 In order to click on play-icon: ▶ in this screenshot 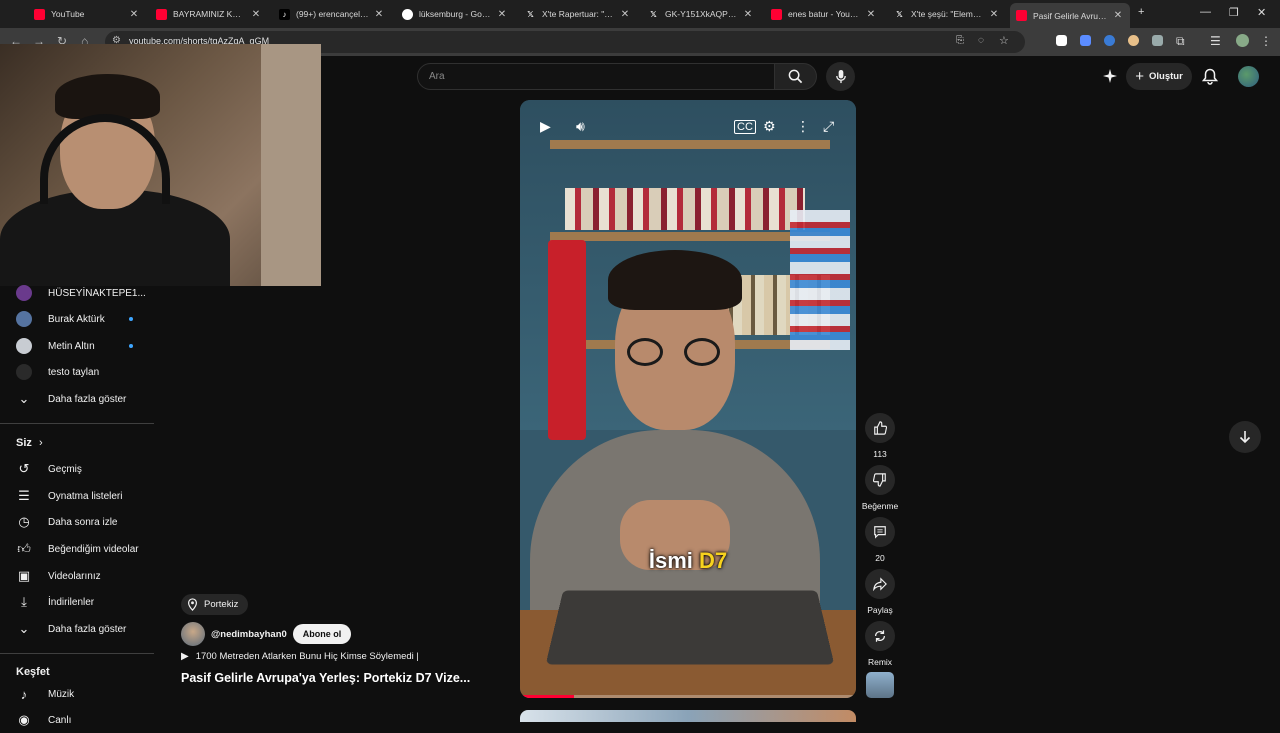, I will do `click(545, 126)`.